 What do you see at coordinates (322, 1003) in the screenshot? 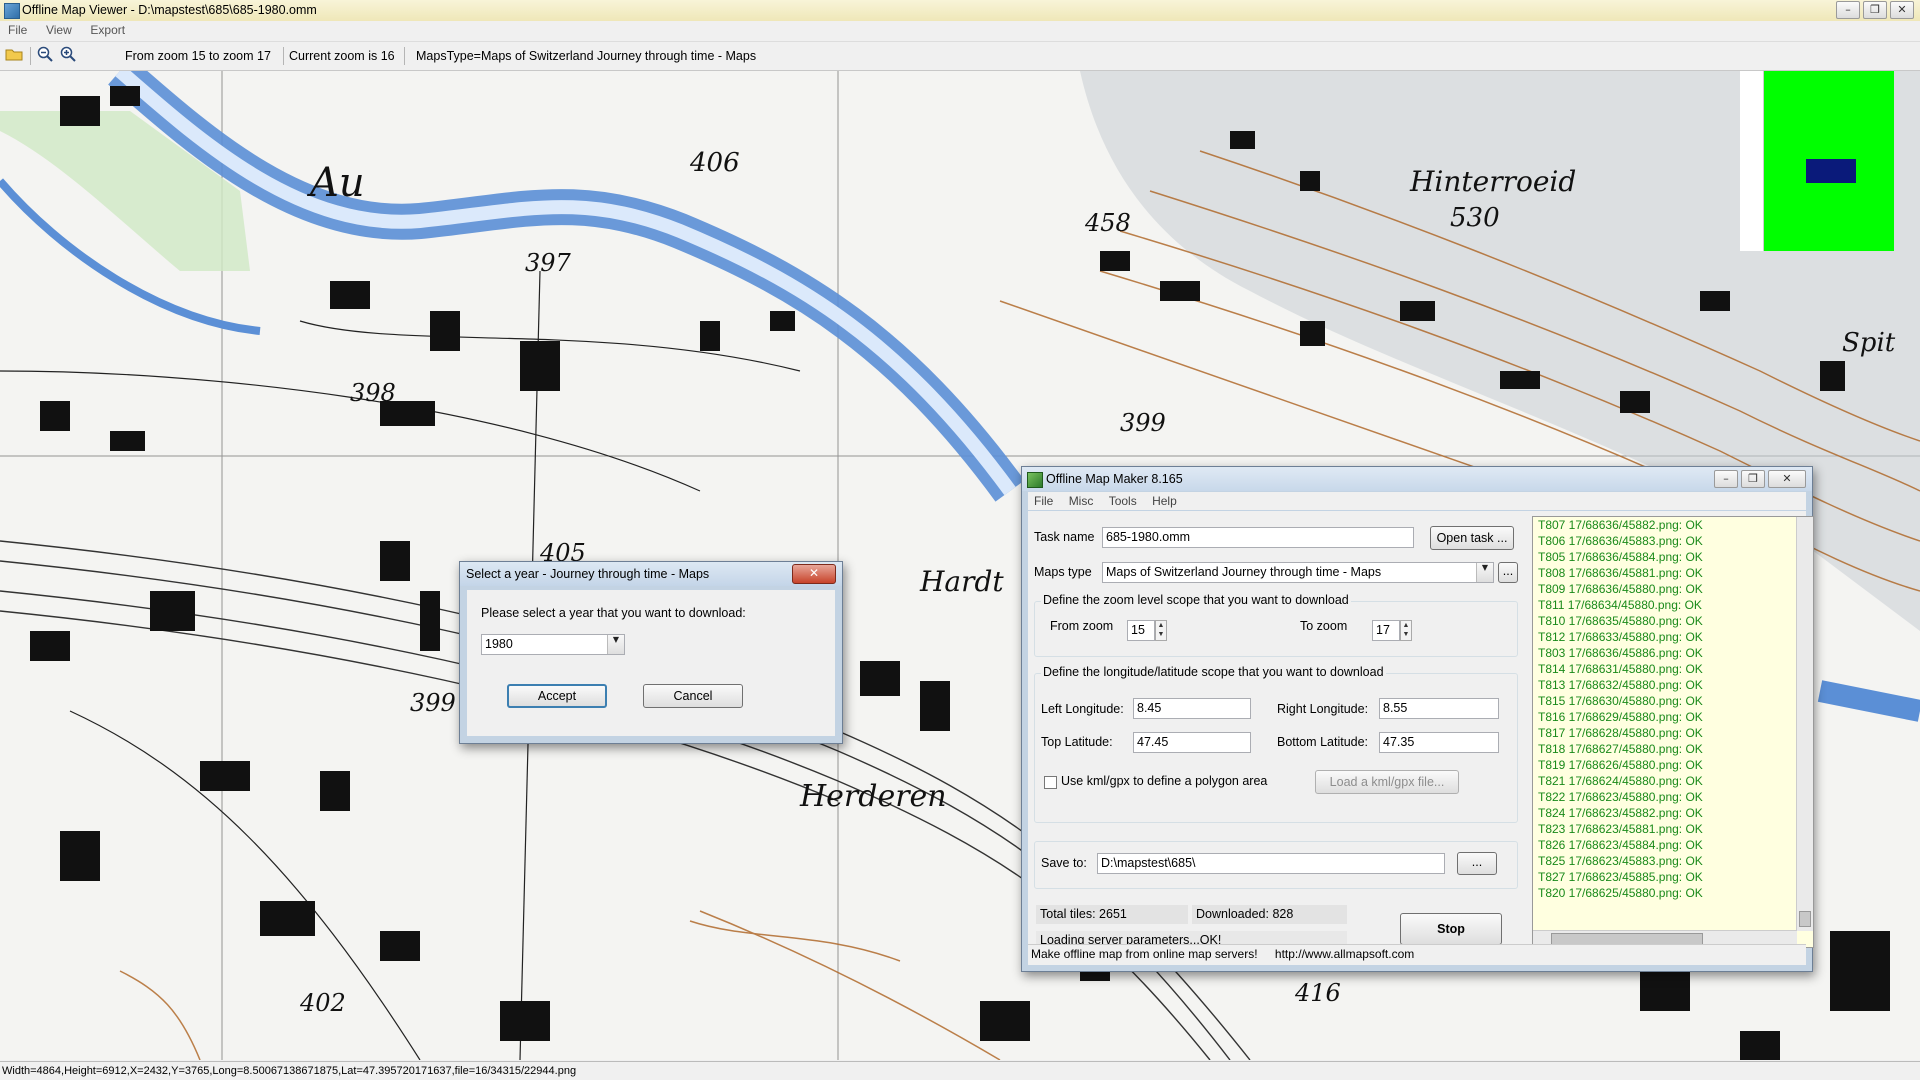
I see `svg-text: 402` at bounding box center [322, 1003].